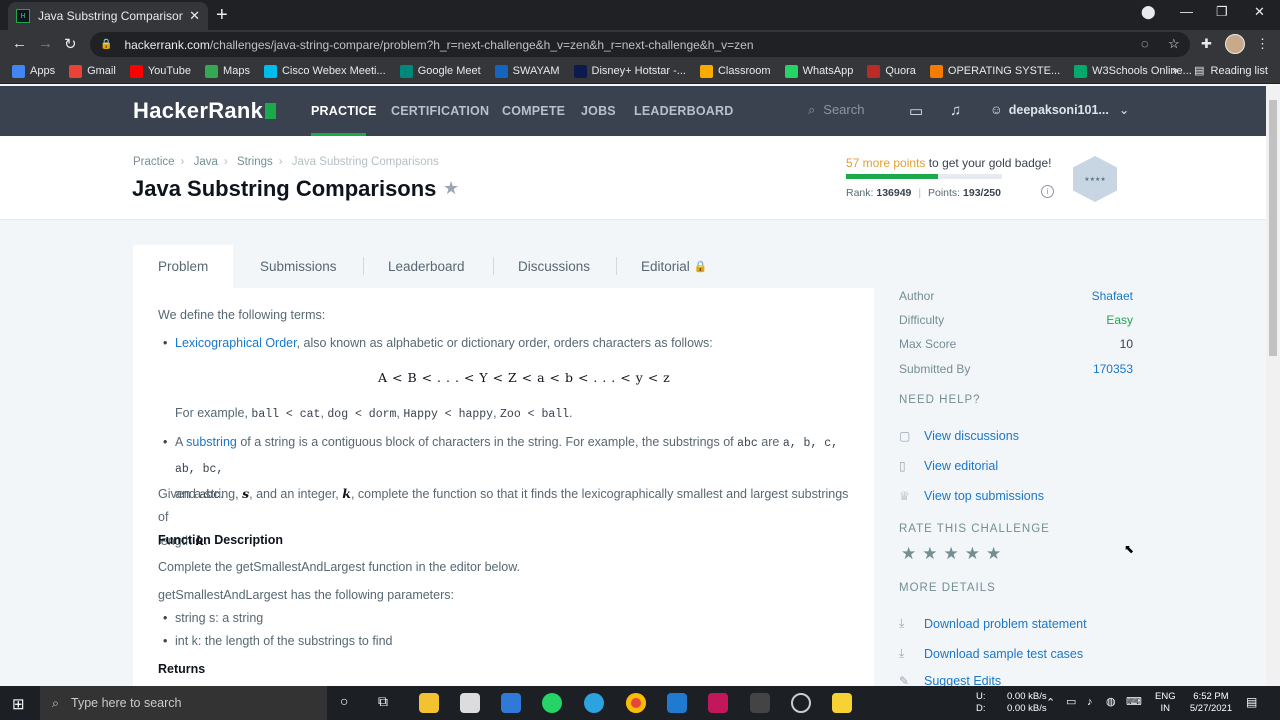 Image resolution: width=1280 pixels, height=720 pixels. Describe the element at coordinates (554, 266) in the screenshot. I see `tab-discussions: Discussions` at that location.